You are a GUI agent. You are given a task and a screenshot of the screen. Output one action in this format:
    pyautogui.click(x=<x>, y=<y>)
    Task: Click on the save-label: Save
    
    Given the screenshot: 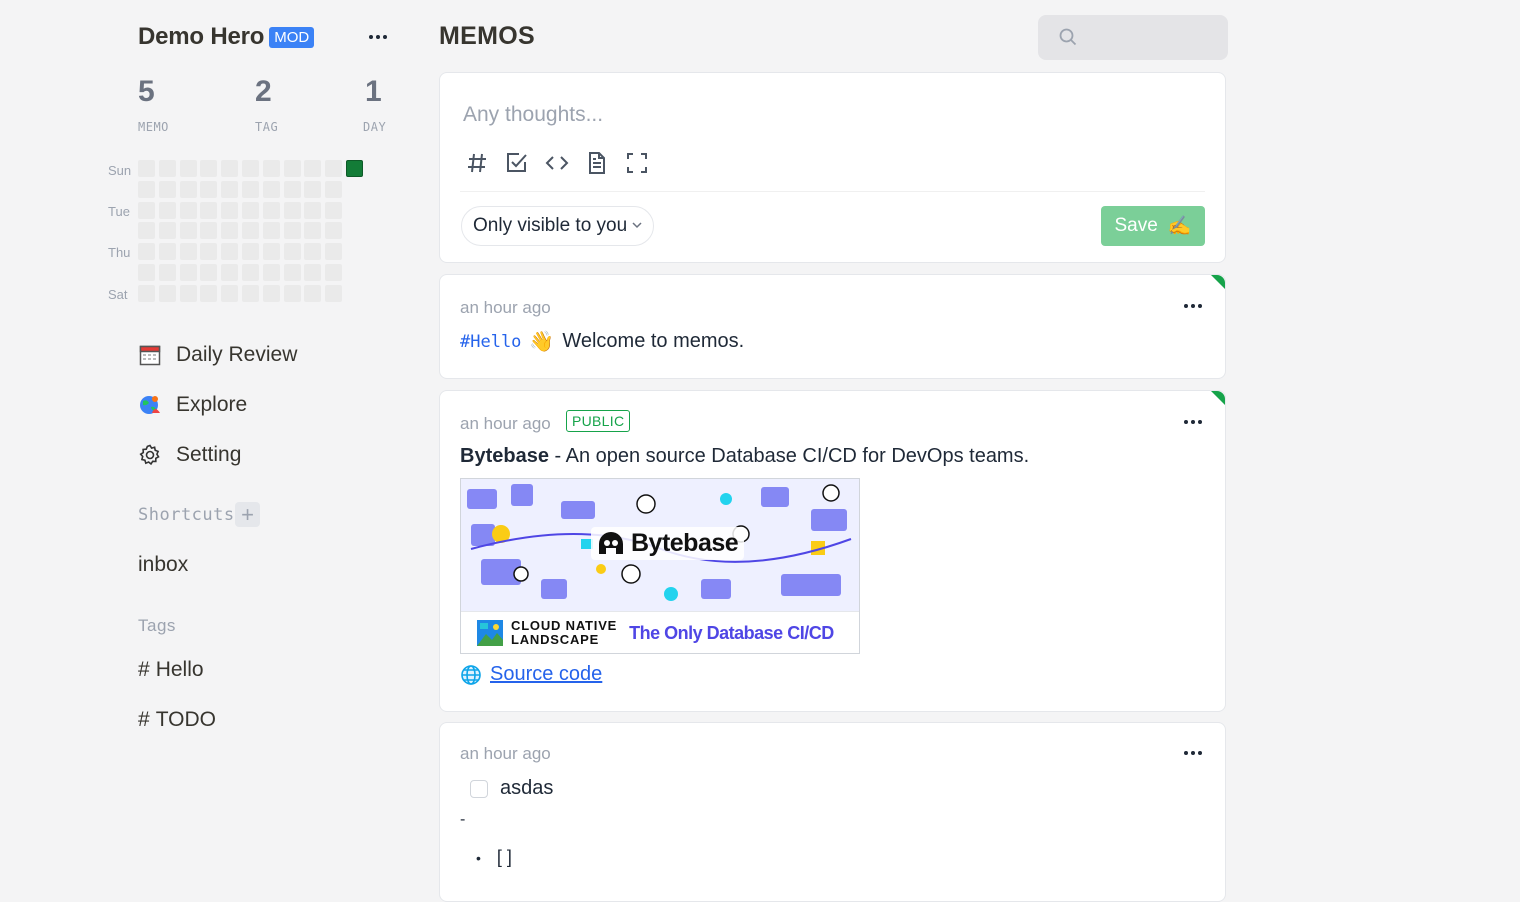 What is the action you would take?
    pyautogui.click(x=1136, y=225)
    